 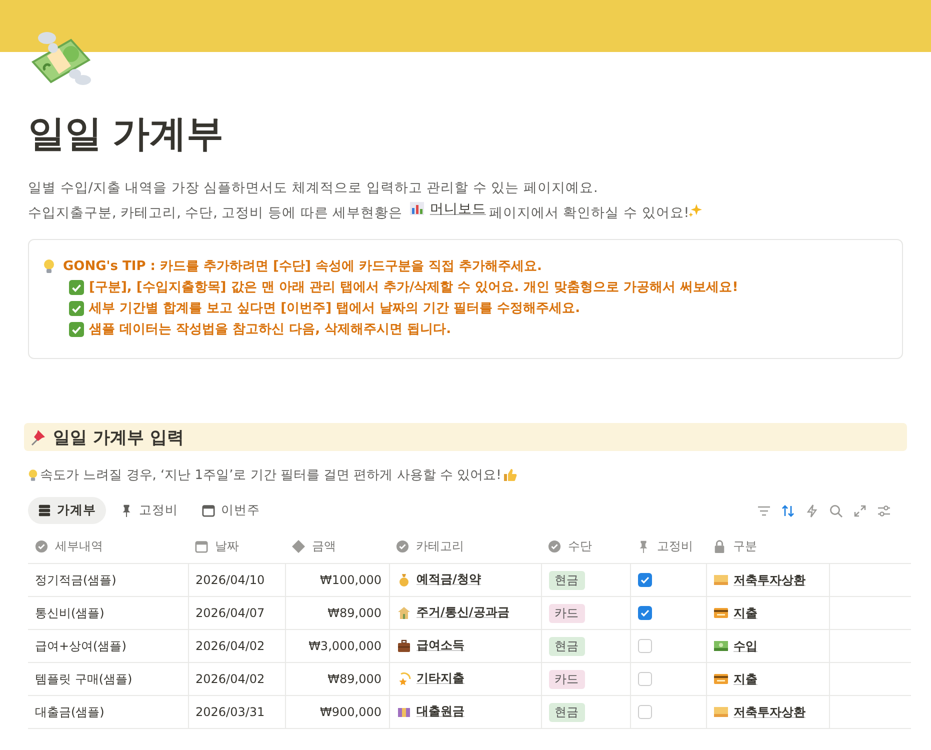 I want to click on category-link: 수입, so click(x=746, y=646).